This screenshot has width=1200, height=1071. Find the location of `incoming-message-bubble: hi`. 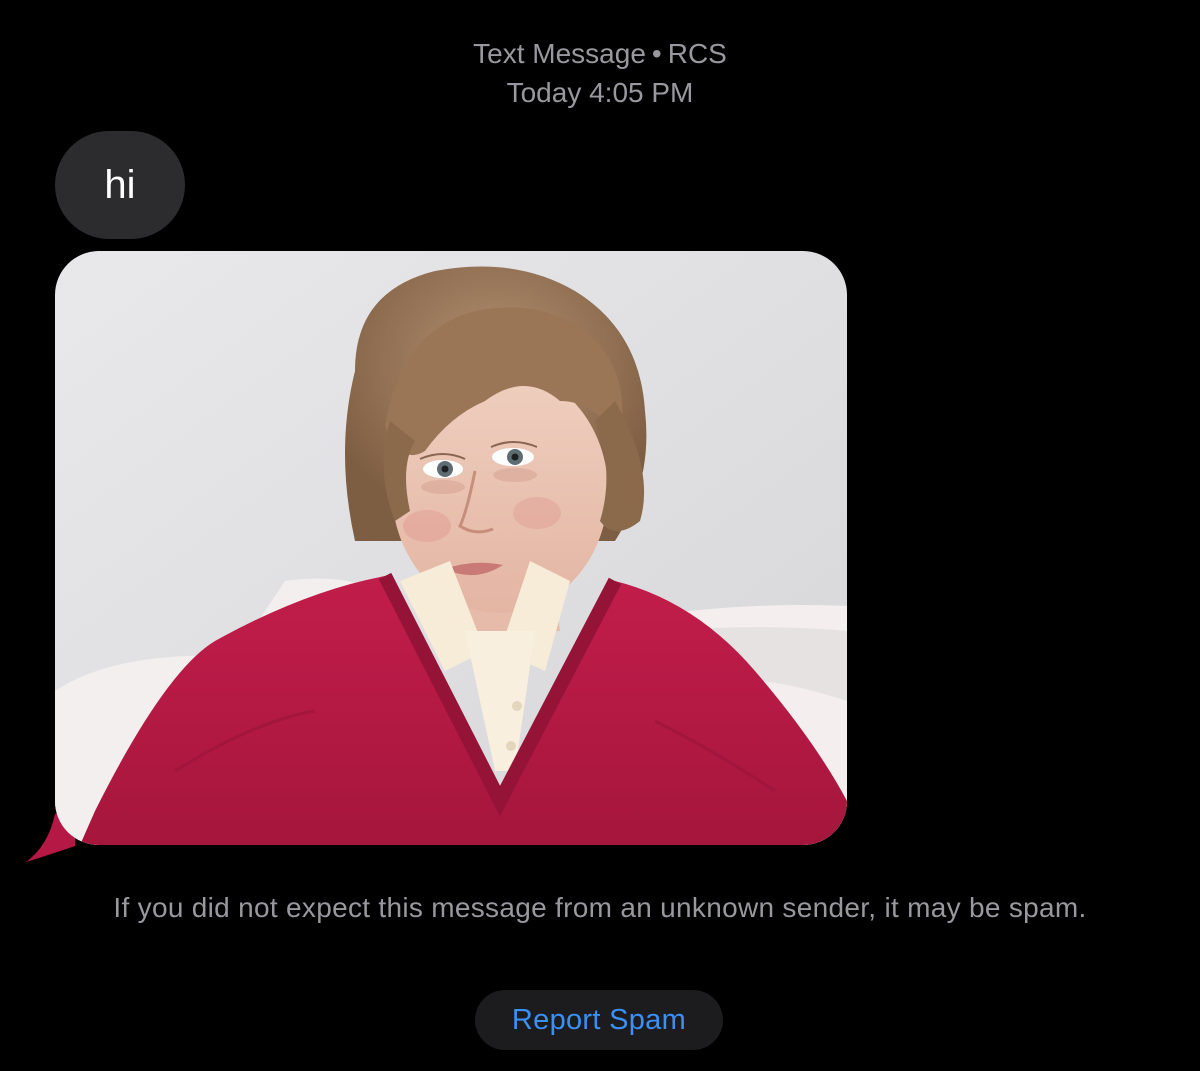

incoming-message-bubble: hi is located at coordinates (120, 185).